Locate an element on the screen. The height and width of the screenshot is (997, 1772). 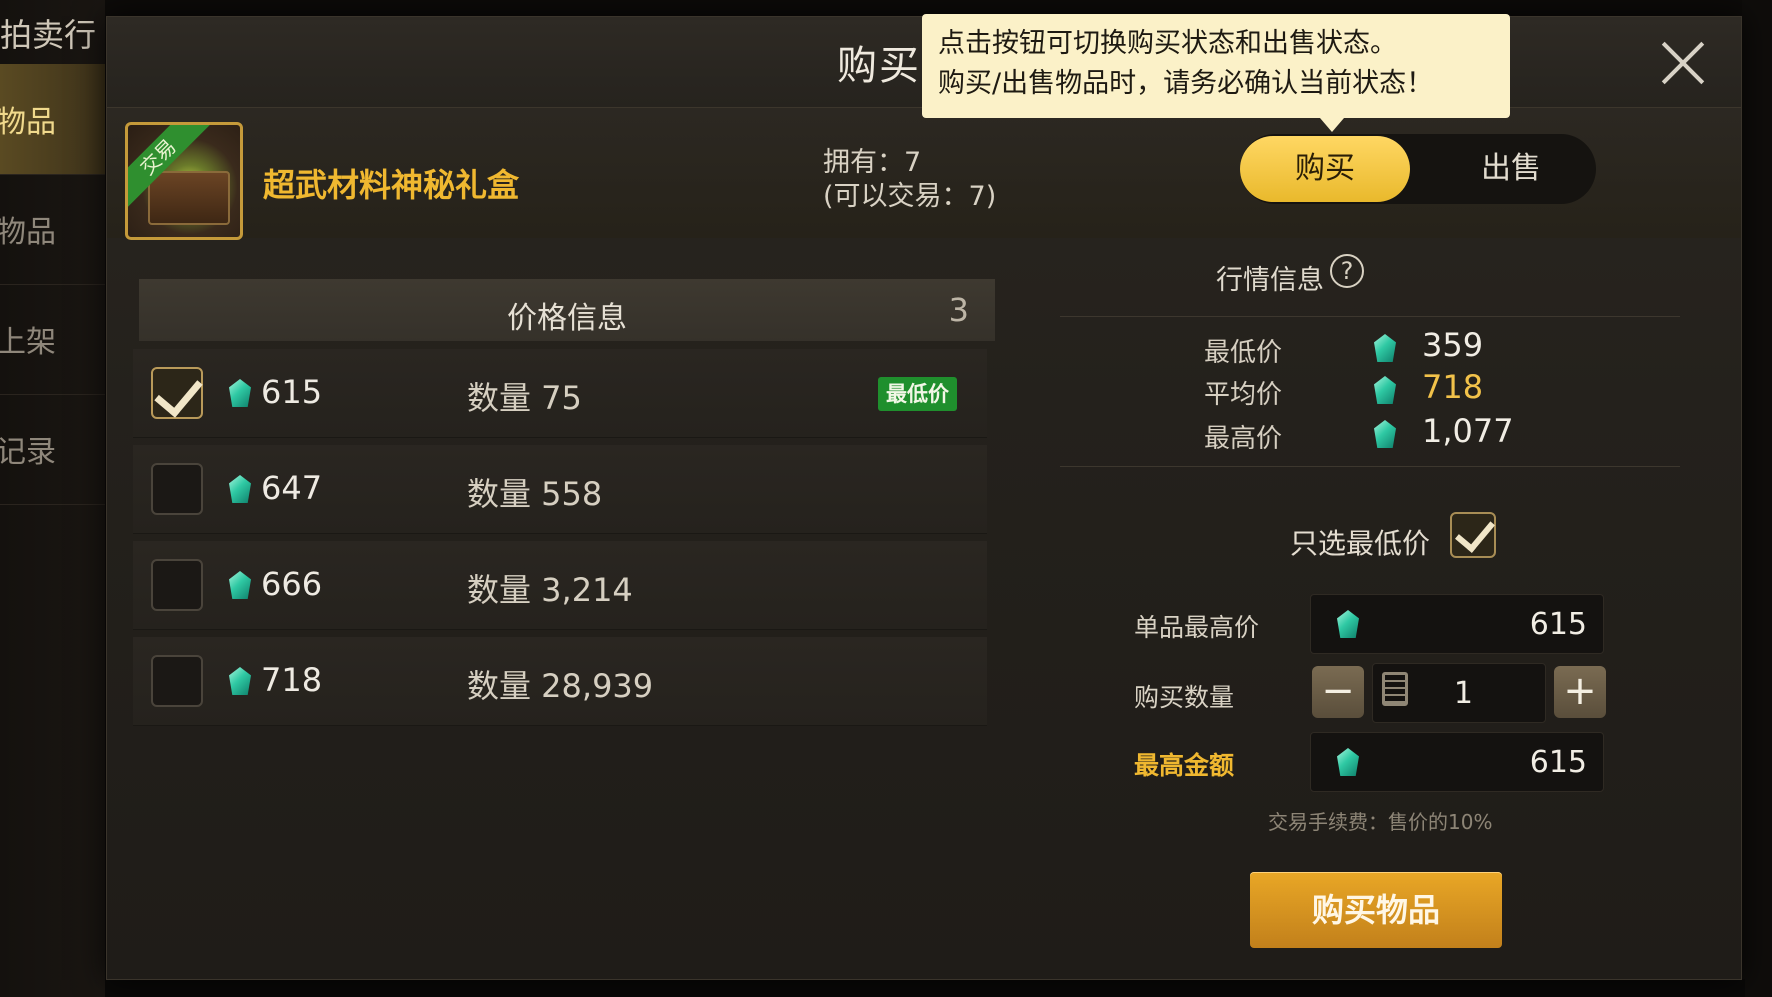
price-row: 666 数量 3,214 is located at coordinates (560, 585).